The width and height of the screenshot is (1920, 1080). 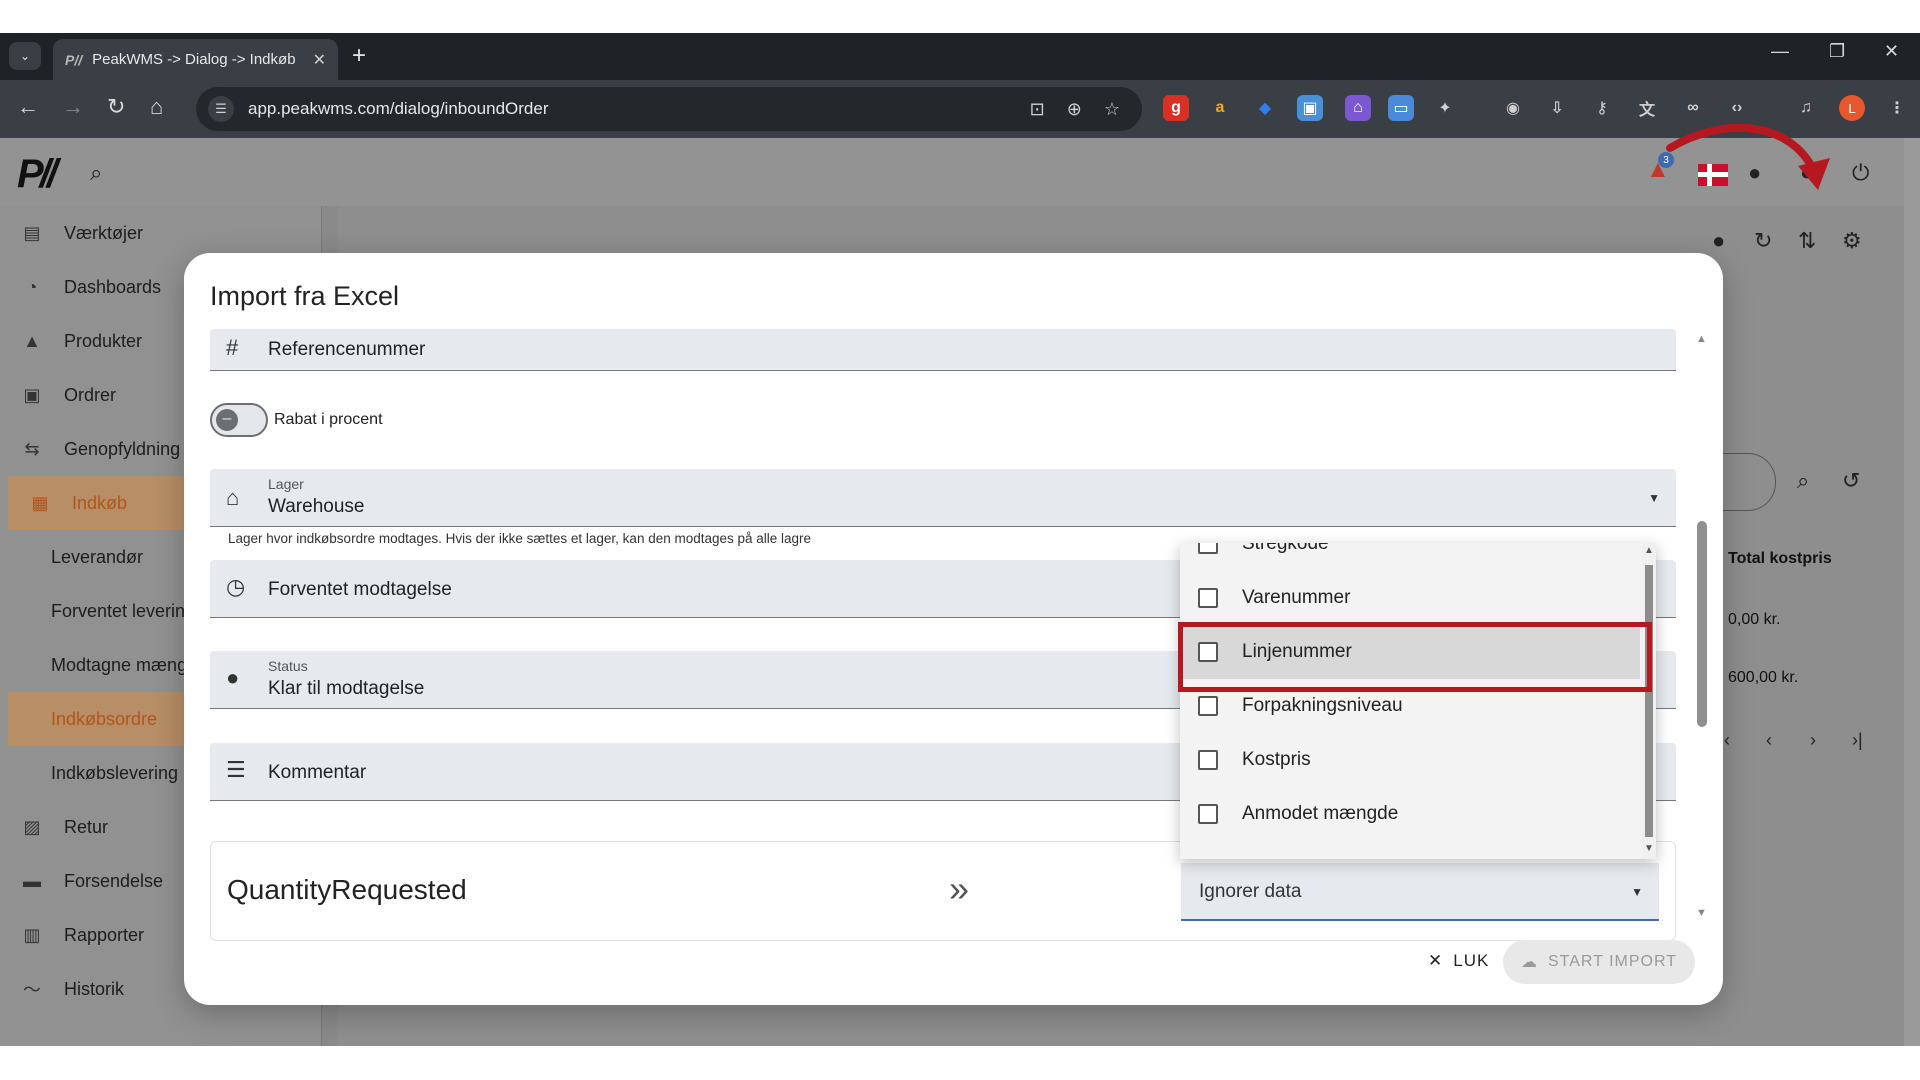 What do you see at coordinates (97, 556) in the screenshot?
I see `sidebar-item-label: Leverandør` at bounding box center [97, 556].